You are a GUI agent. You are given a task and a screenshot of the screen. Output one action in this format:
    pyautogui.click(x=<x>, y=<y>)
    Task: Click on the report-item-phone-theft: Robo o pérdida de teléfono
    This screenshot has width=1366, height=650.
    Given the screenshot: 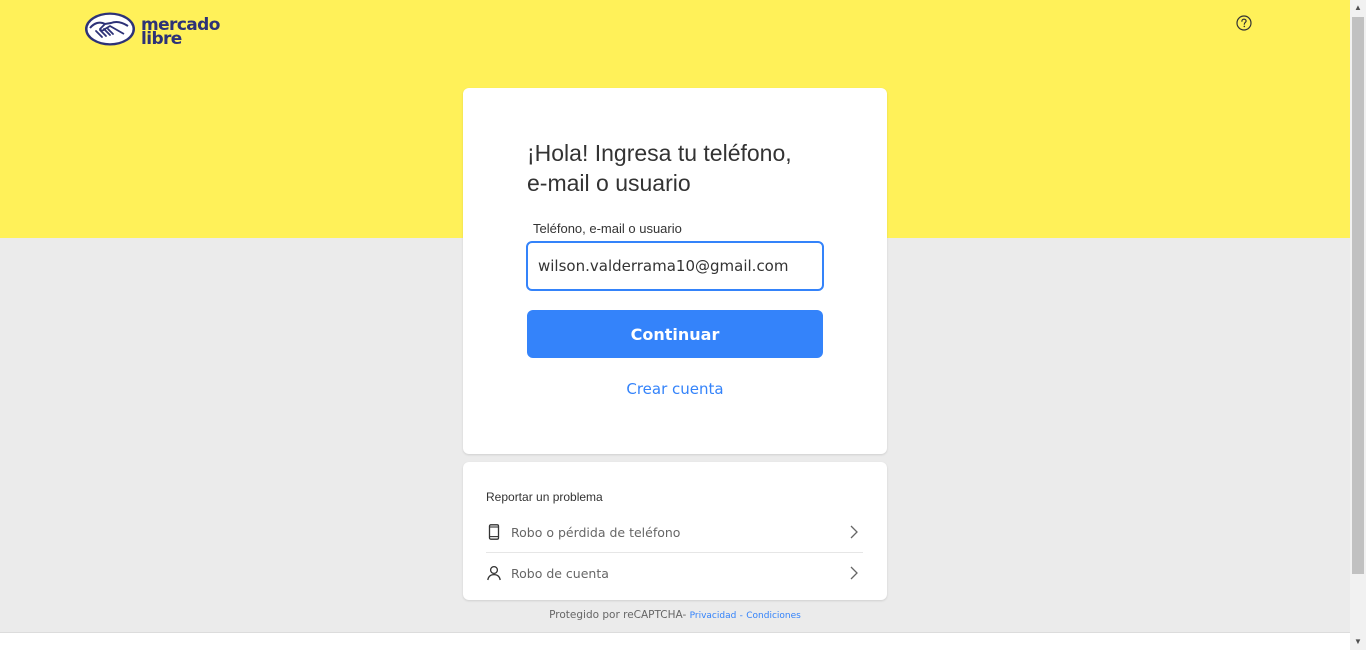 What is the action you would take?
    pyautogui.click(x=674, y=532)
    